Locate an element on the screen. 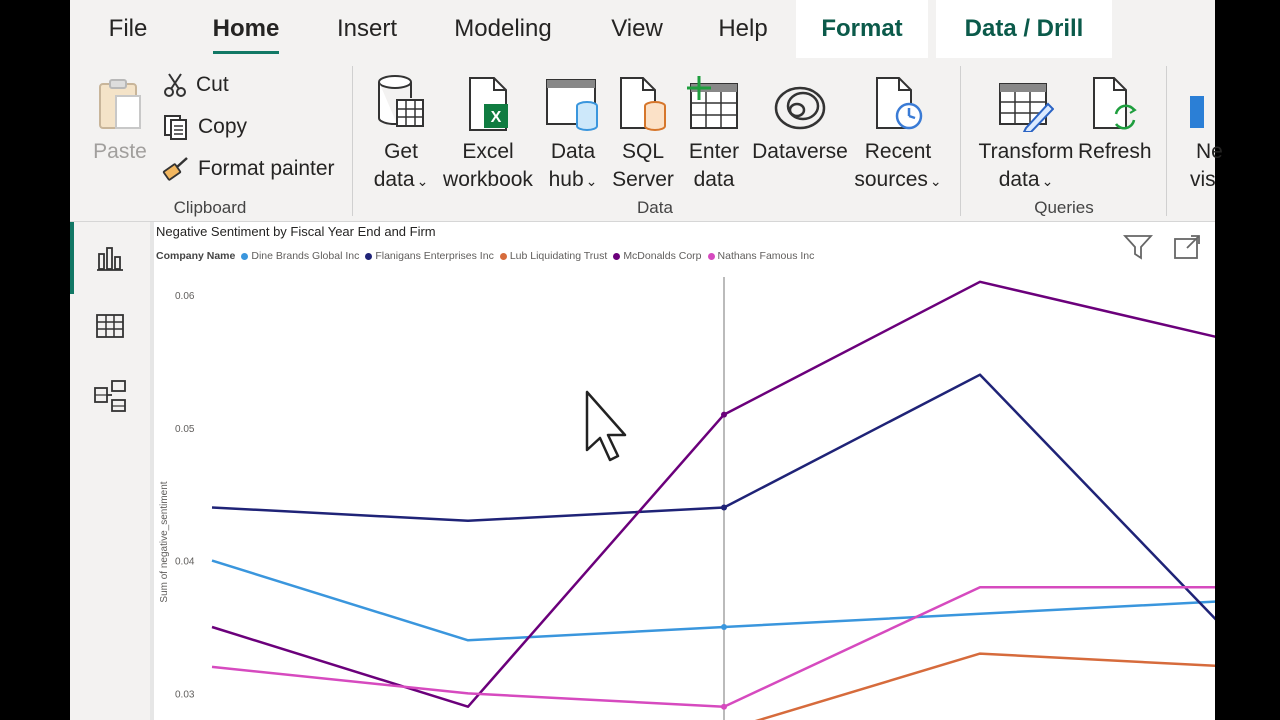 Image resolution: width=1280 pixels, height=720 pixels. tab-help: Help is located at coordinates (743, 29).